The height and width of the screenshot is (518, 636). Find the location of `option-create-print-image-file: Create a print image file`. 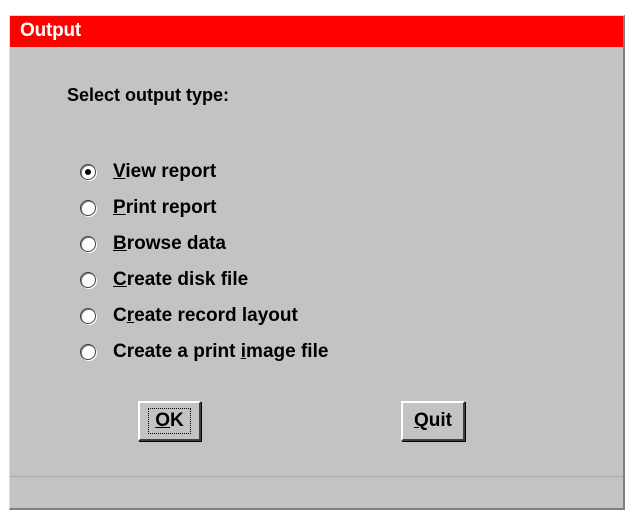

option-create-print-image-file: Create a print image file is located at coordinates (204, 352).